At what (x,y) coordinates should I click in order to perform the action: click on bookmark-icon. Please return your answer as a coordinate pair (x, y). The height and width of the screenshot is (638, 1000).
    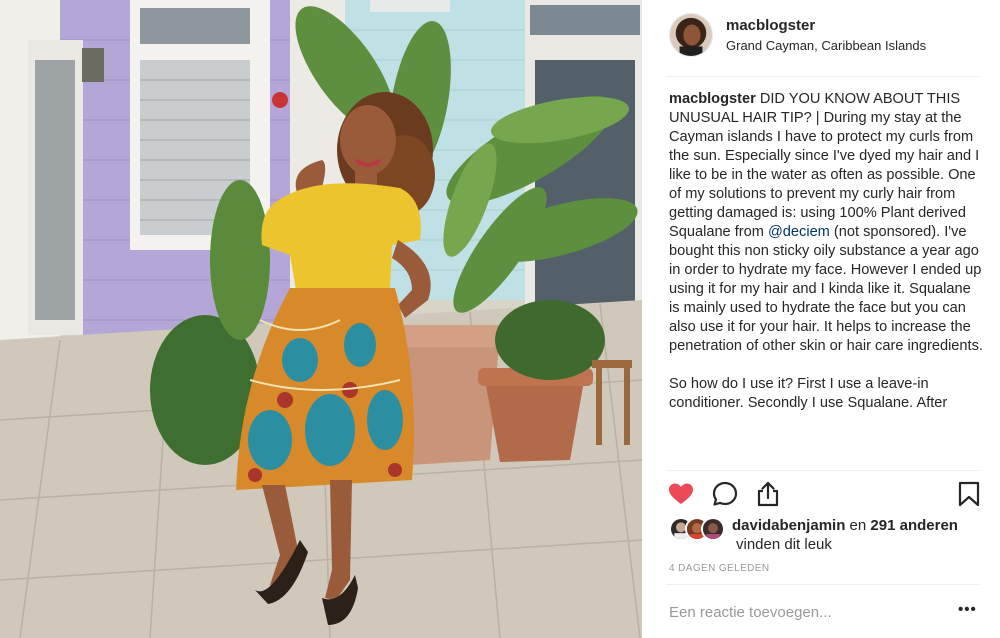
    Looking at the image, I should click on (969, 494).